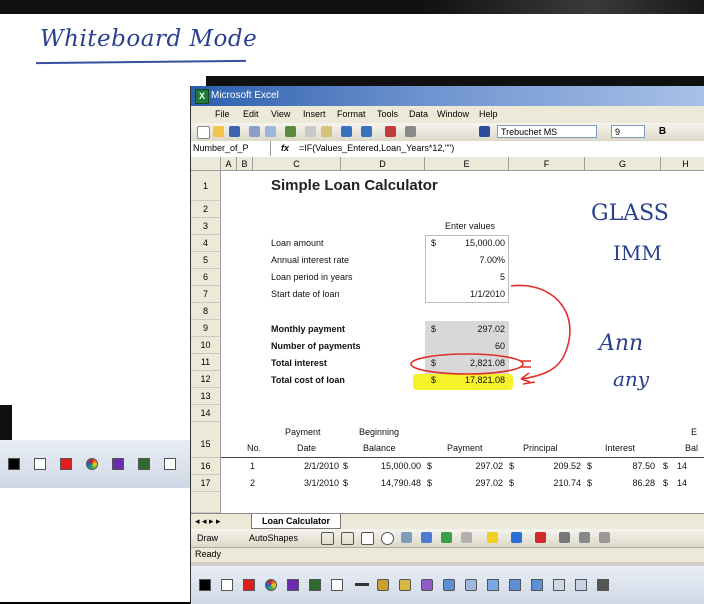 The width and height of the screenshot is (704, 604). I want to click on menu-data: Data, so click(418, 114).